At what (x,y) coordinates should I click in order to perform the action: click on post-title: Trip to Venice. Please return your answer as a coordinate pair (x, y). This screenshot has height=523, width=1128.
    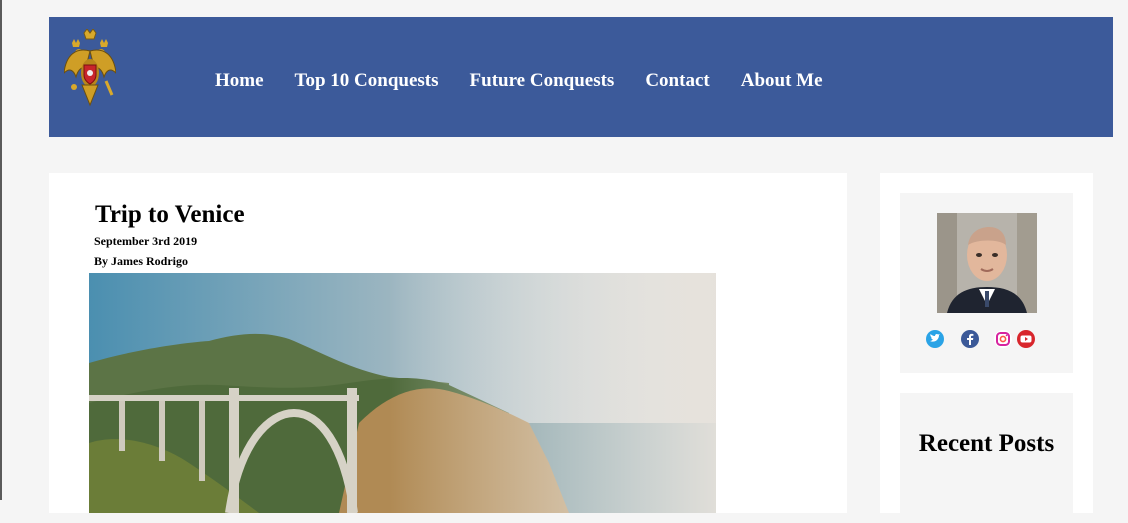
    Looking at the image, I should click on (170, 214).